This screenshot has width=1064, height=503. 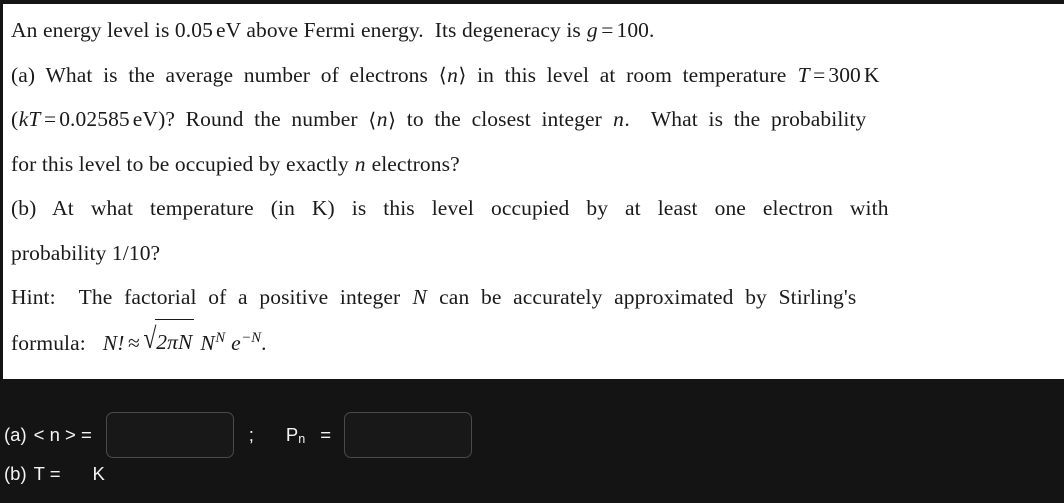 What do you see at coordinates (98, 473) in the screenshot?
I see `answer-temperature-unit: K` at bounding box center [98, 473].